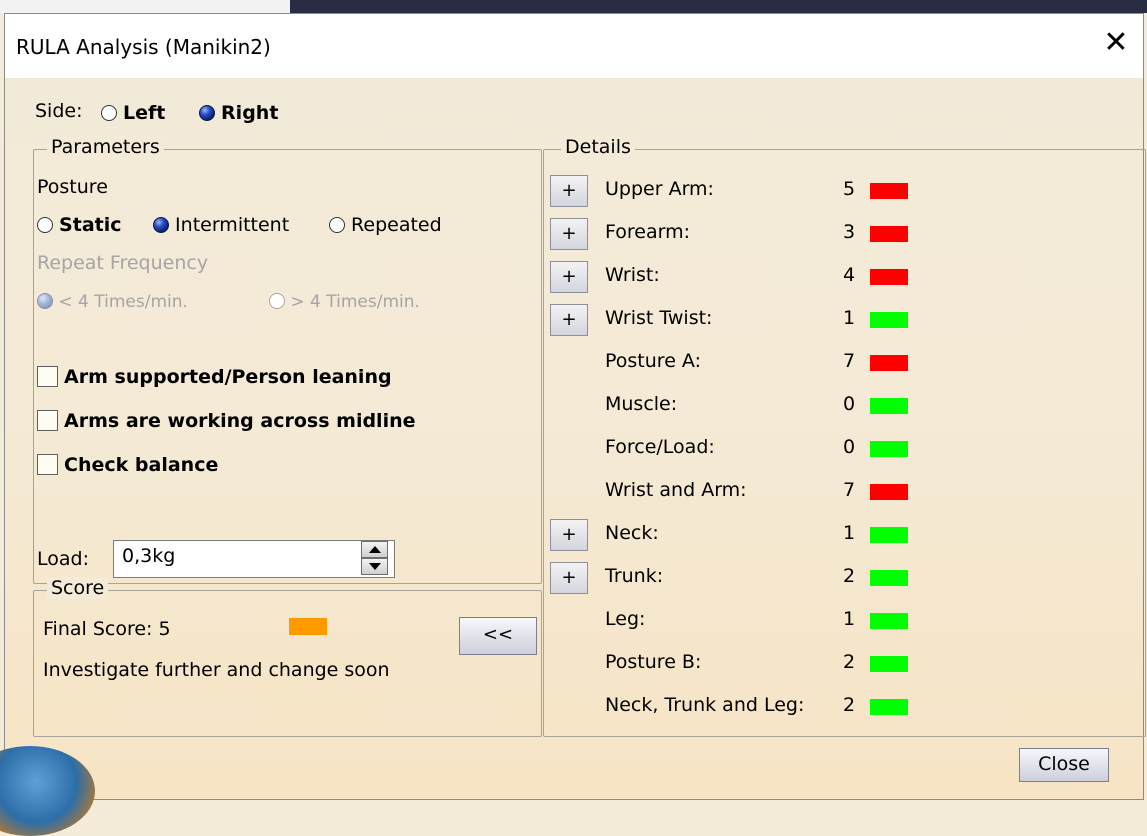 The height and width of the screenshot is (836, 1147). What do you see at coordinates (107, 629) in the screenshot?
I see `final-score-text: Final Score: 5` at bounding box center [107, 629].